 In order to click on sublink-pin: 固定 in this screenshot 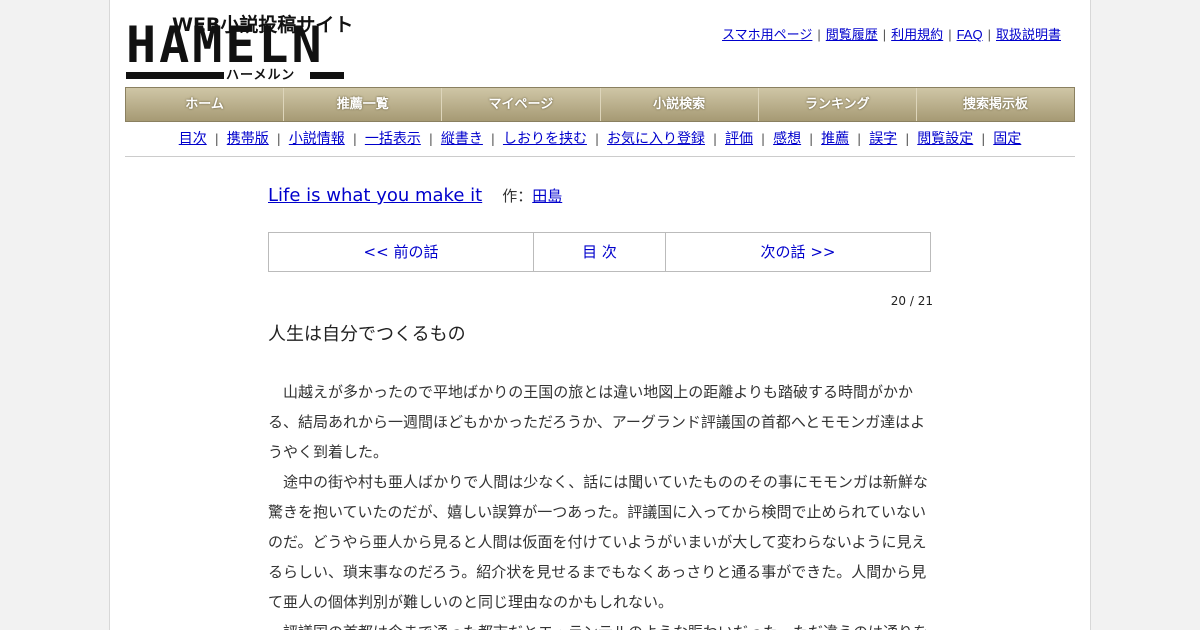, I will do `click(1007, 139)`.